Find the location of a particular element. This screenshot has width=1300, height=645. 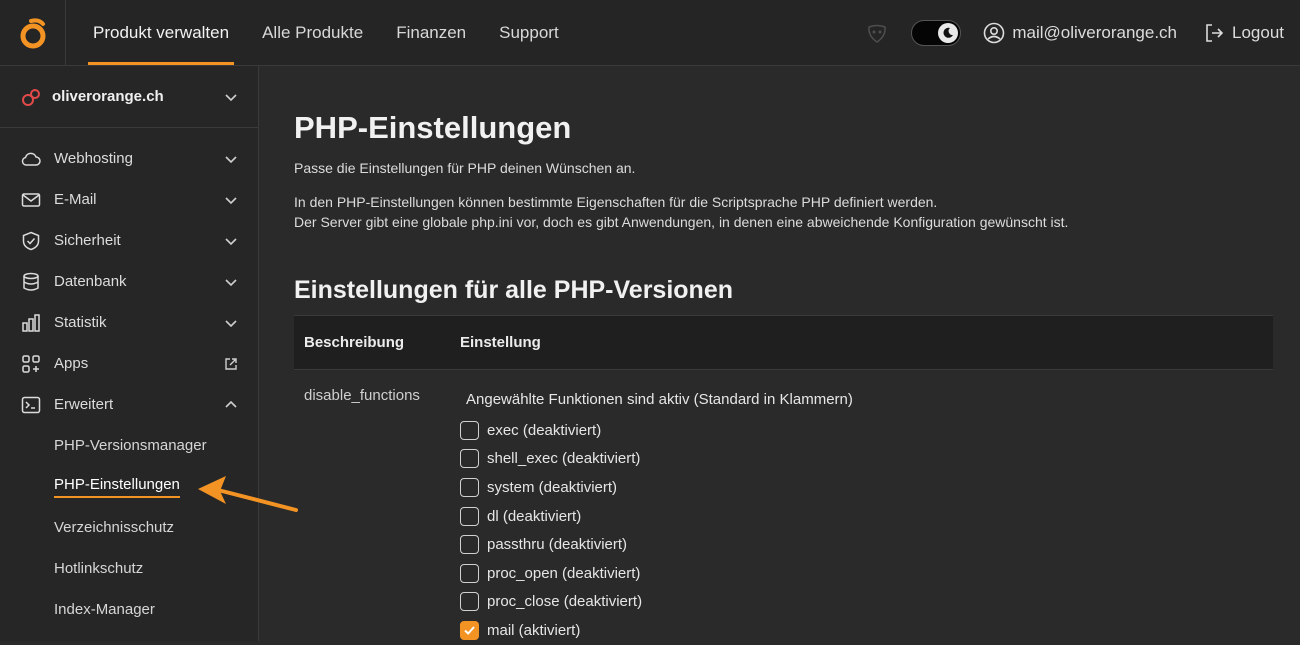

sidebar-subitem-label: Hotlinkschutz is located at coordinates (99, 568).